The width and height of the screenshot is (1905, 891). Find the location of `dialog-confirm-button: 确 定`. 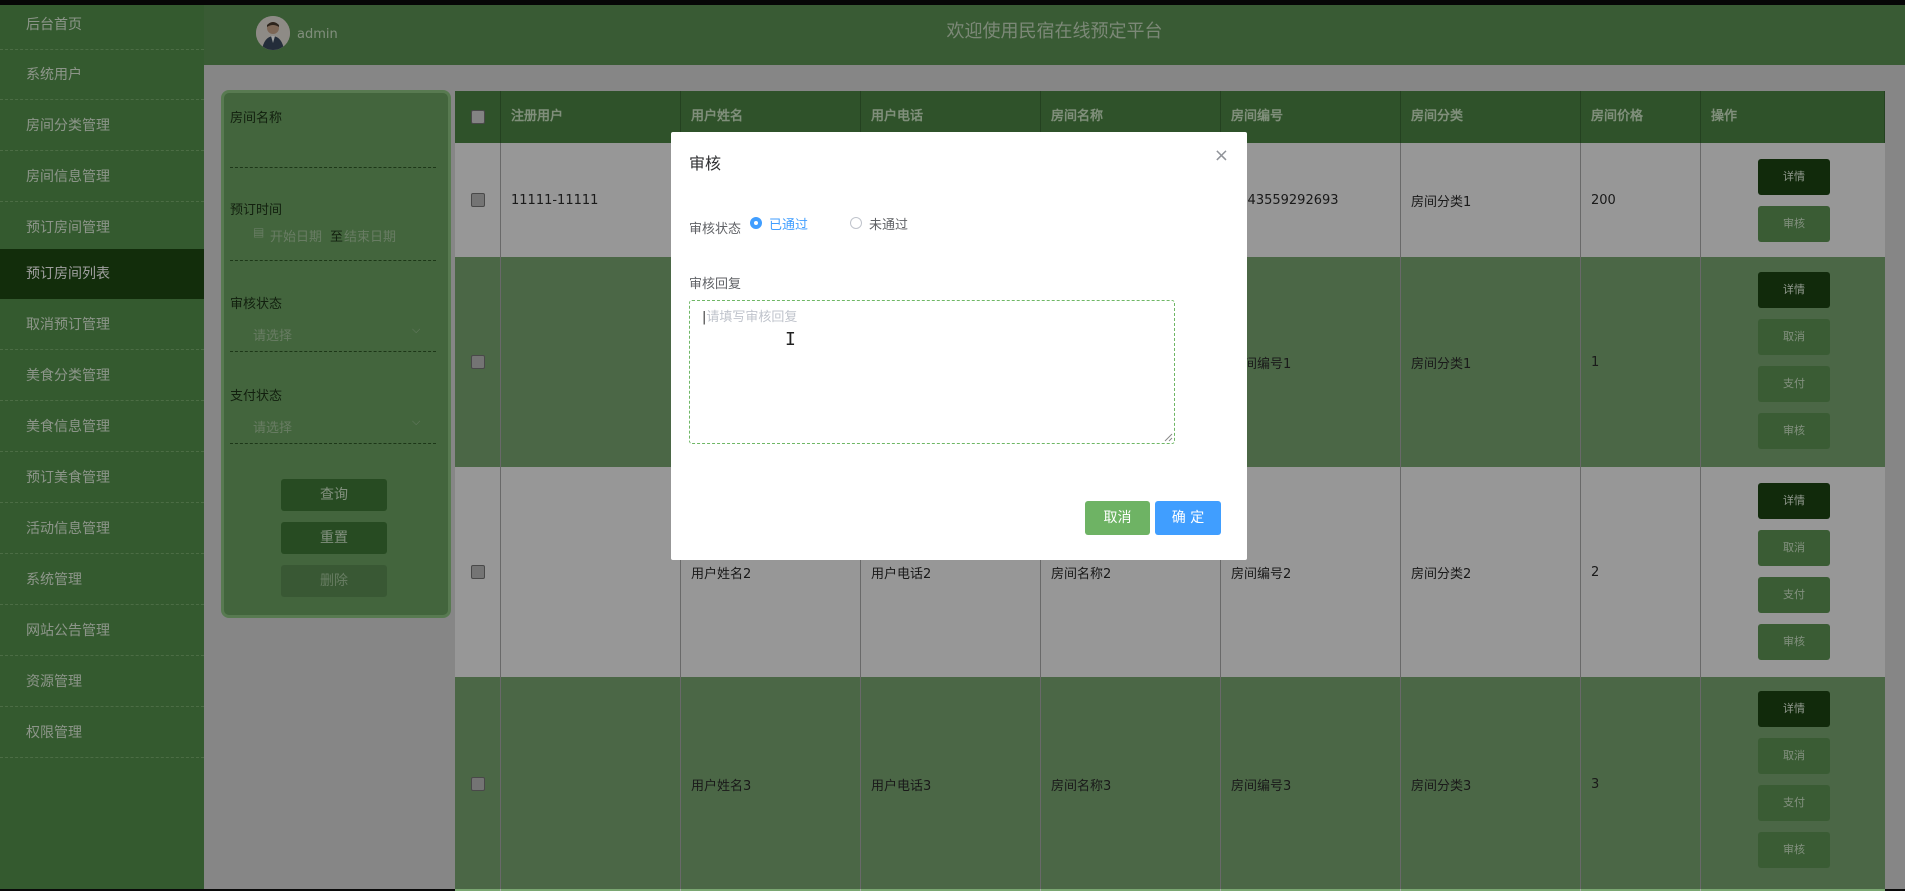

dialog-confirm-button: 确 定 is located at coordinates (1188, 518).